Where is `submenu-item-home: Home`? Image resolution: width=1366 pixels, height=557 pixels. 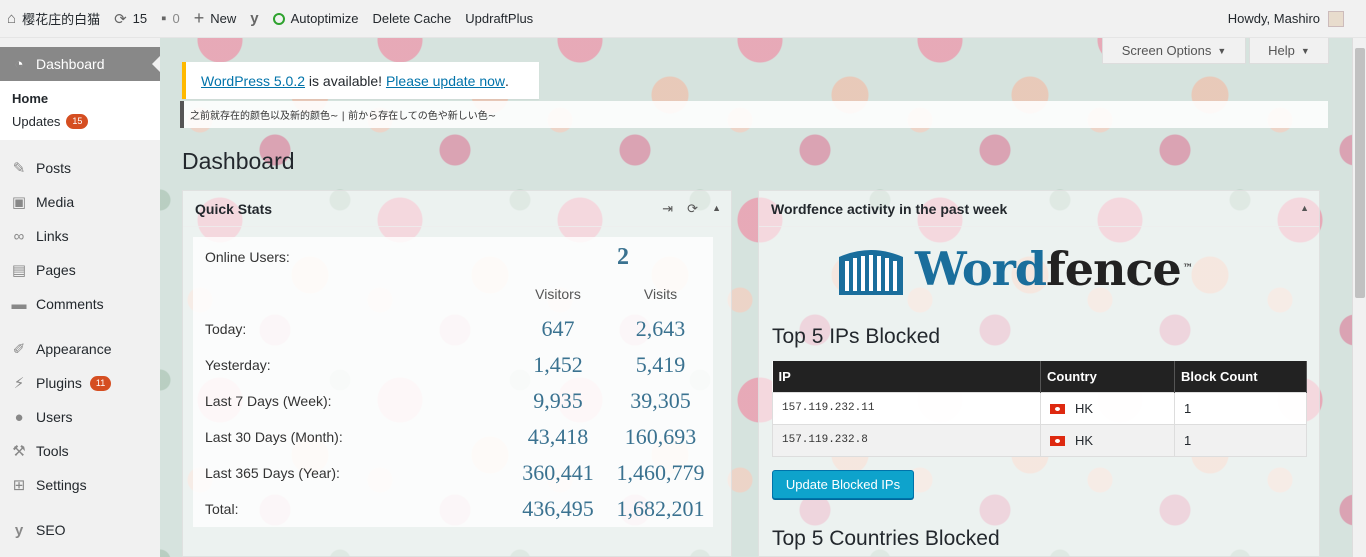 submenu-item-home: Home is located at coordinates (80, 98).